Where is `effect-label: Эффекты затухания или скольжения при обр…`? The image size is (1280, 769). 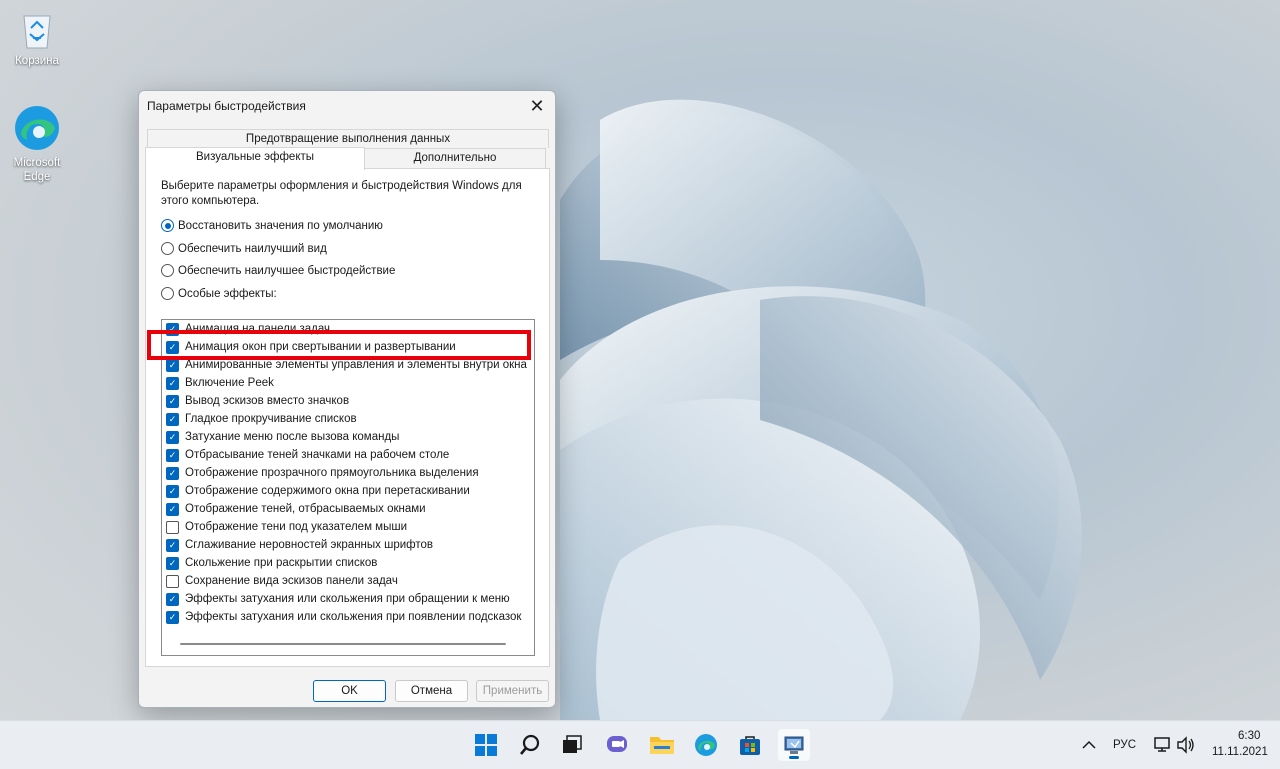 effect-label: Эффекты затухания или скольжения при обр… is located at coordinates (347, 599).